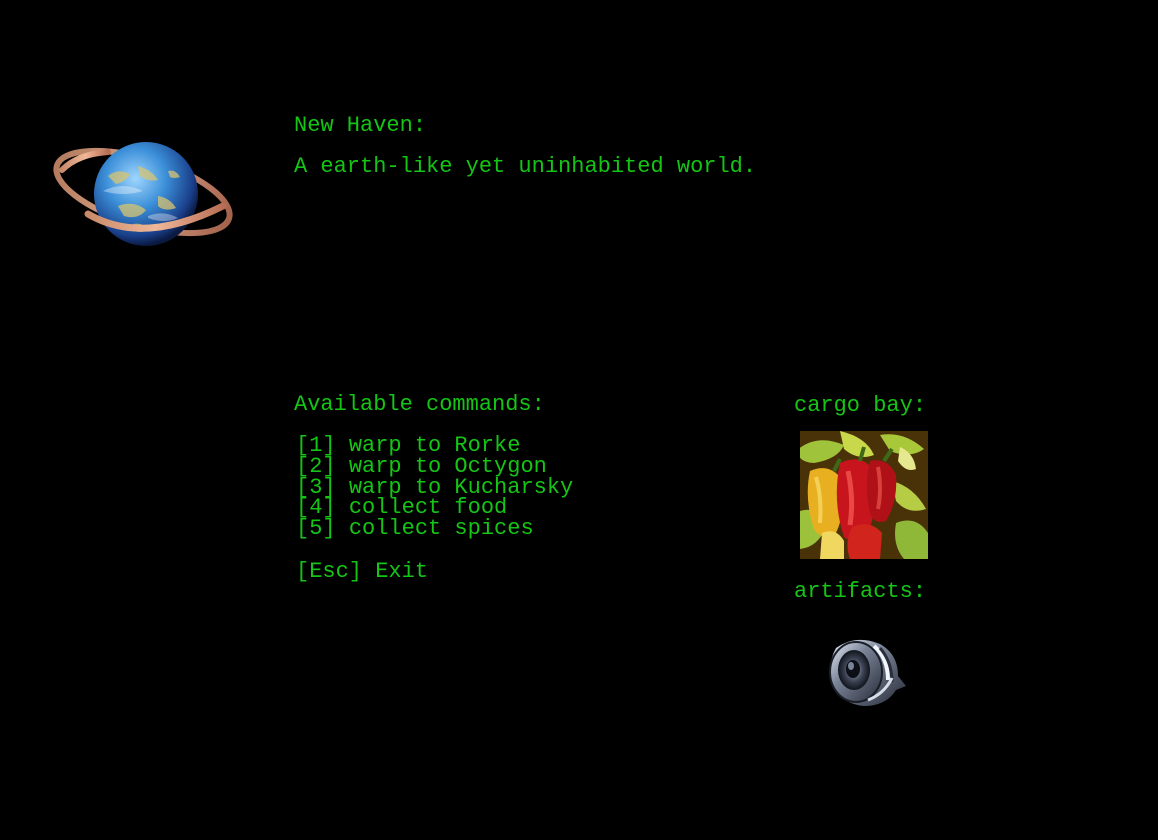 The width and height of the screenshot is (1158, 840). I want to click on planet-name: New Haven:, so click(360, 125).